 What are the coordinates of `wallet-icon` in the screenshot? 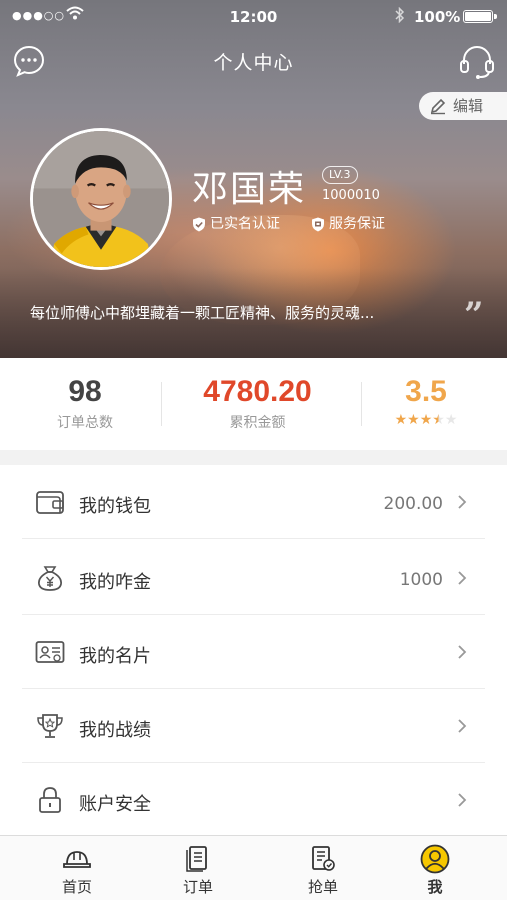 It's located at (50, 502).